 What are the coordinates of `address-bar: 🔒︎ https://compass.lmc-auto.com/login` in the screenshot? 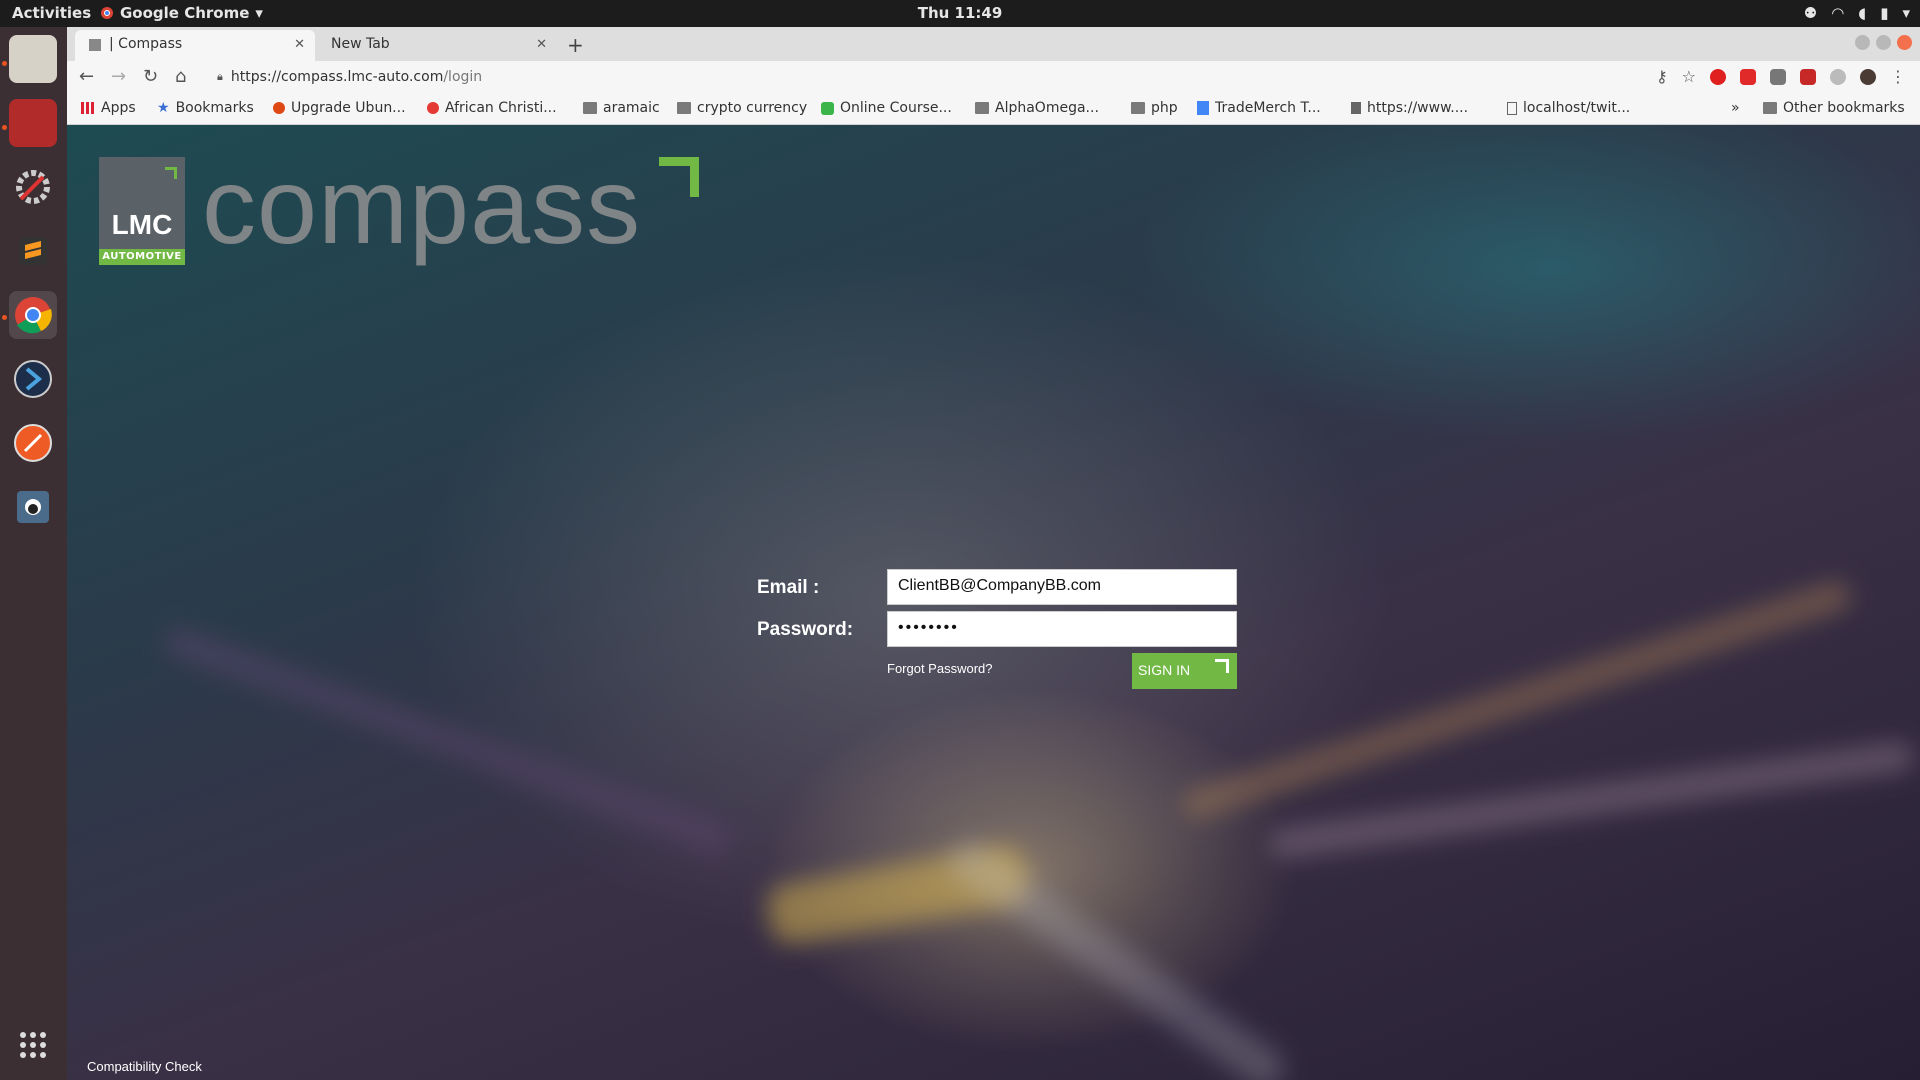 It's located at (917, 77).